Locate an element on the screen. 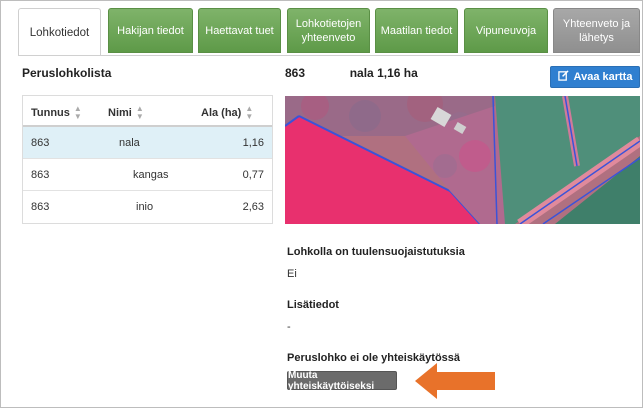 The height and width of the screenshot is (408, 643). cell-nimi: kangas is located at coordinates (151, 175).